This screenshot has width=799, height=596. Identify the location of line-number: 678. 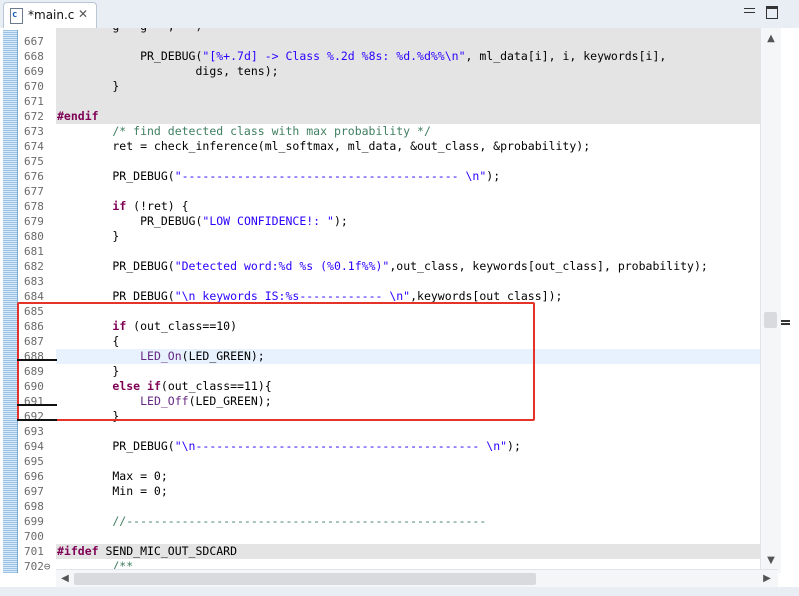
(34, 206).